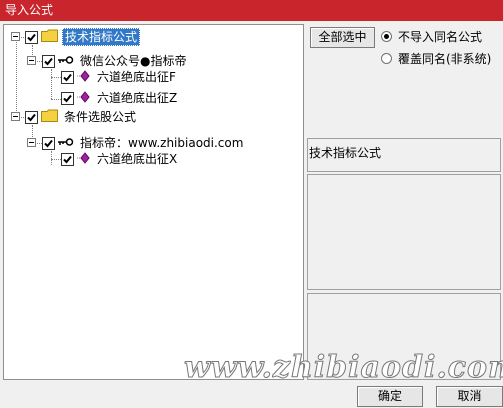 Image resolution: width=503 pixels, height=408 pixels. Describe the element at coordinates (345, 153) in the screenshot. I see `category-label: 技术指标公式` at that location.